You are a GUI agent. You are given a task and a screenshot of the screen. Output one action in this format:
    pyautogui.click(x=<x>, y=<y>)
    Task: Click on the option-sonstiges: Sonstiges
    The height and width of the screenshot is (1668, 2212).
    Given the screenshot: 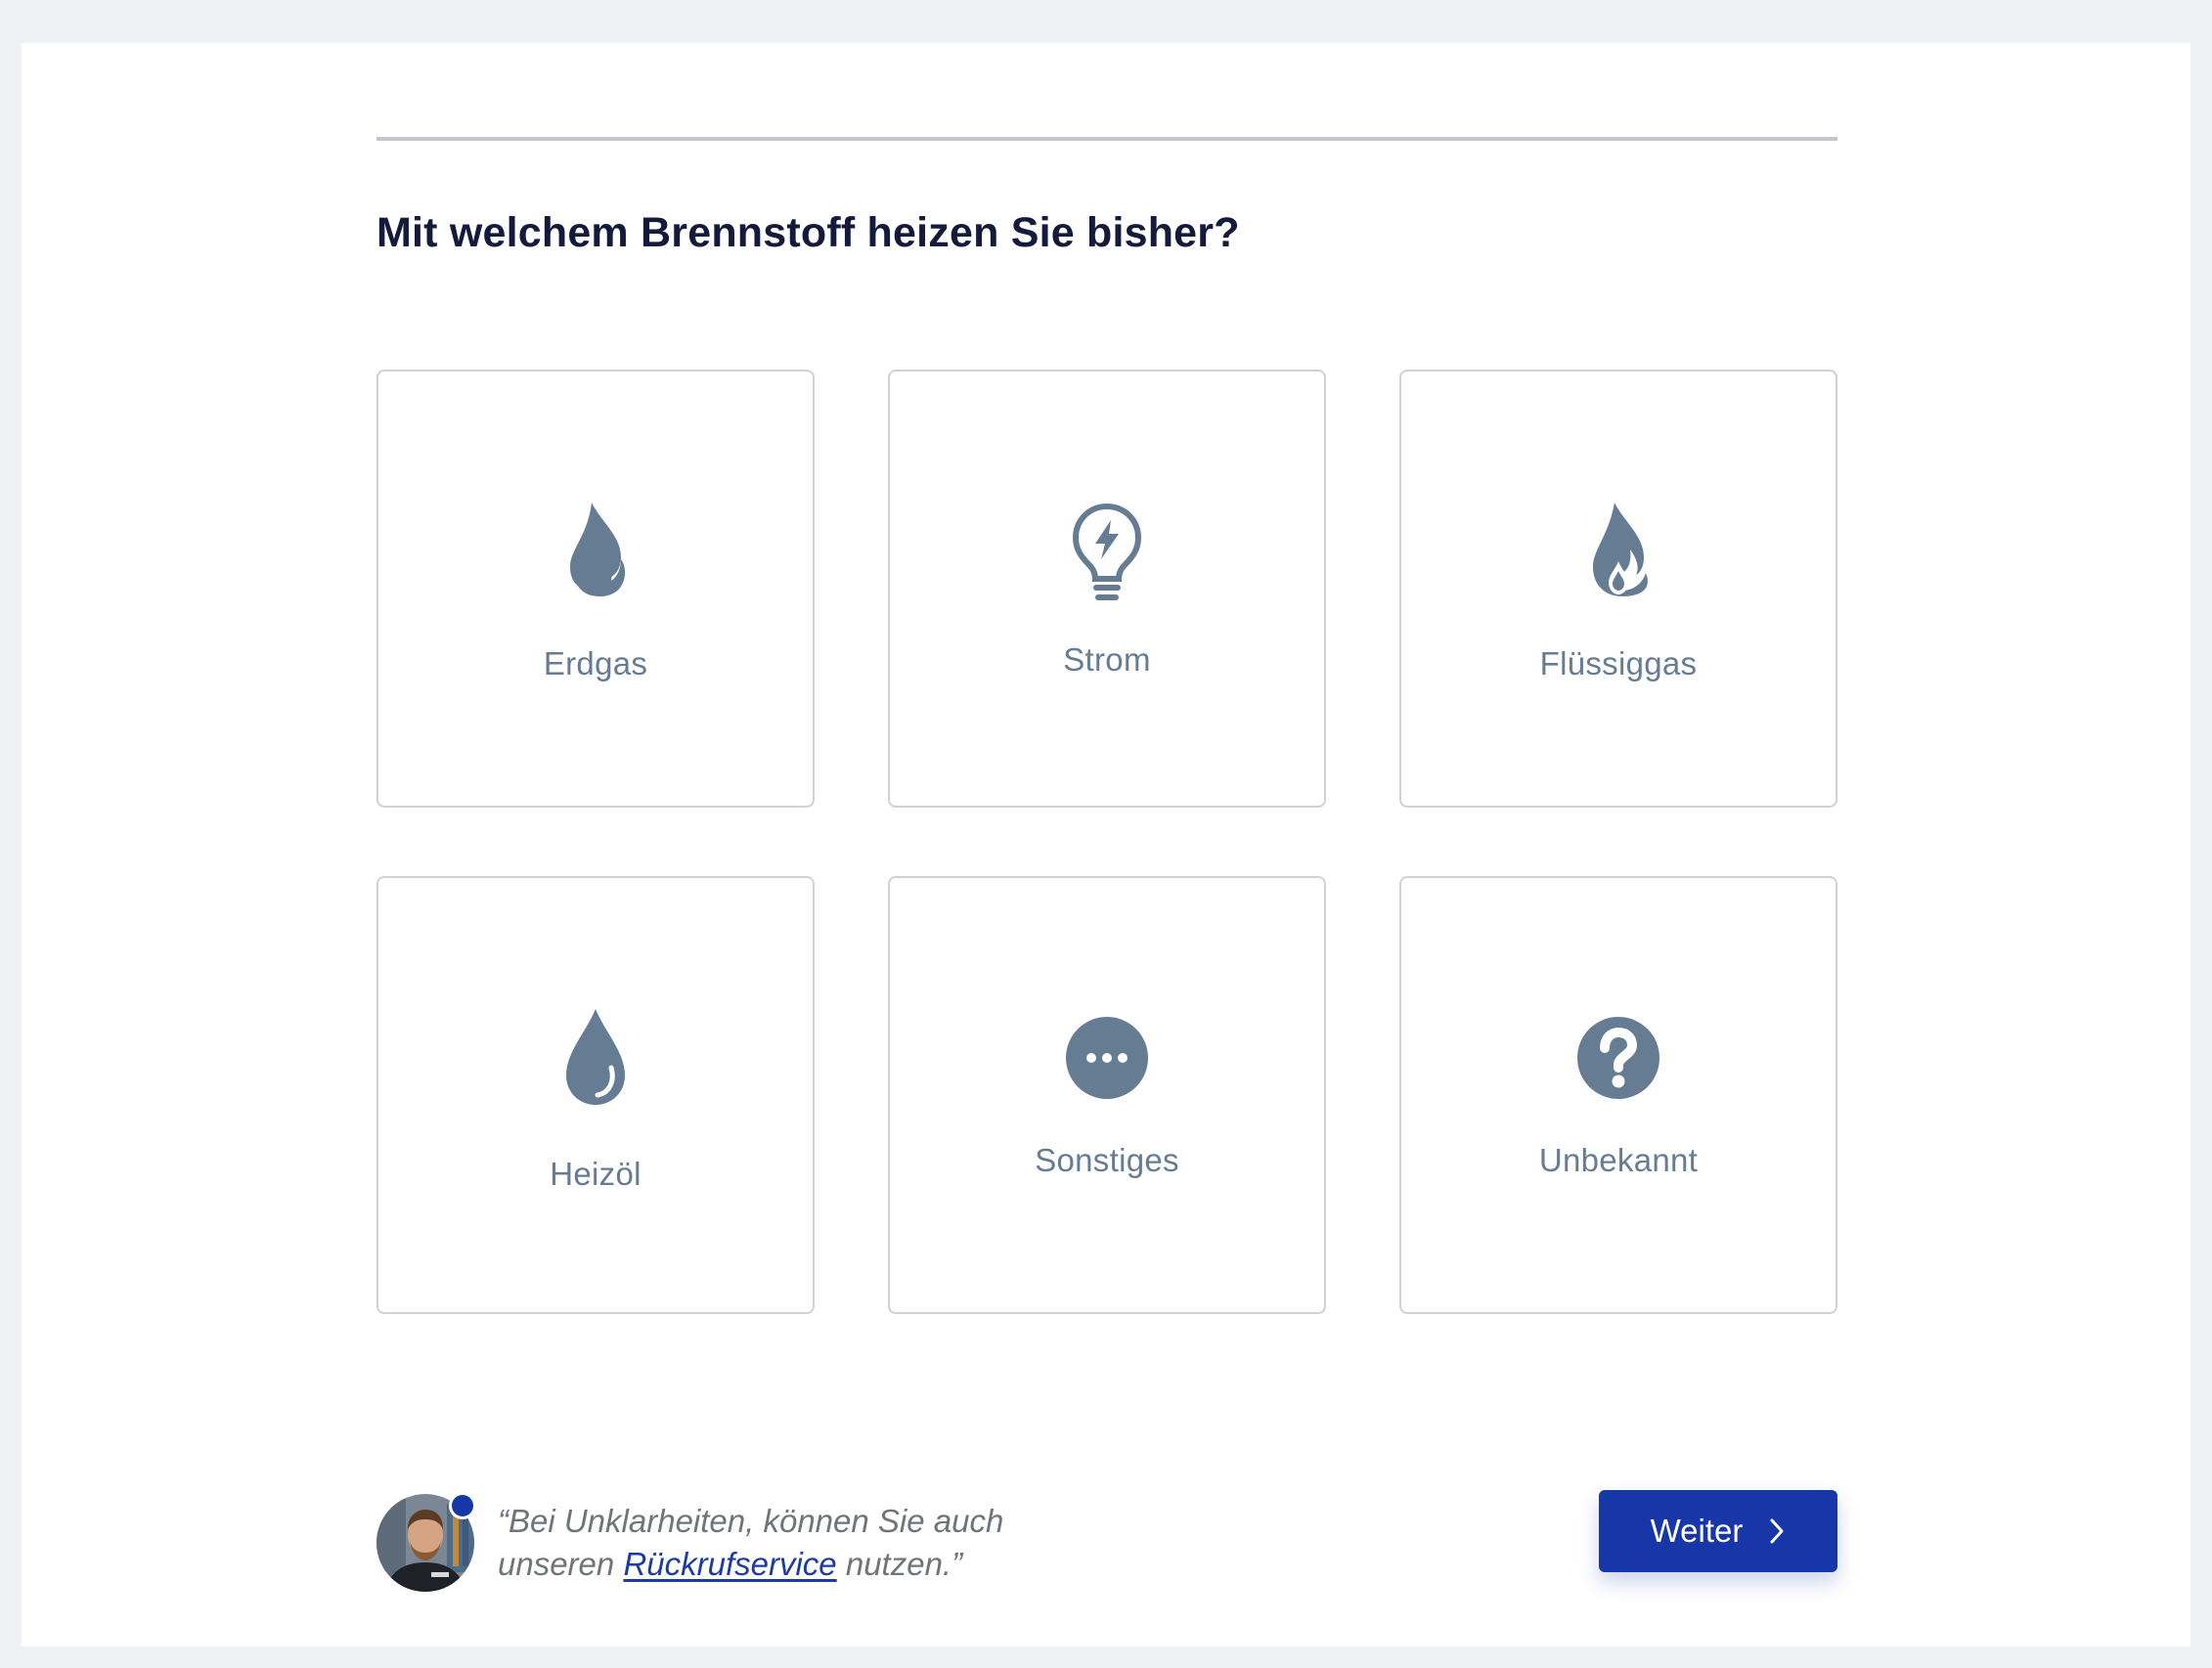 What is the action you would take?
    pyautogui.click(x=1107, y=1095)
    